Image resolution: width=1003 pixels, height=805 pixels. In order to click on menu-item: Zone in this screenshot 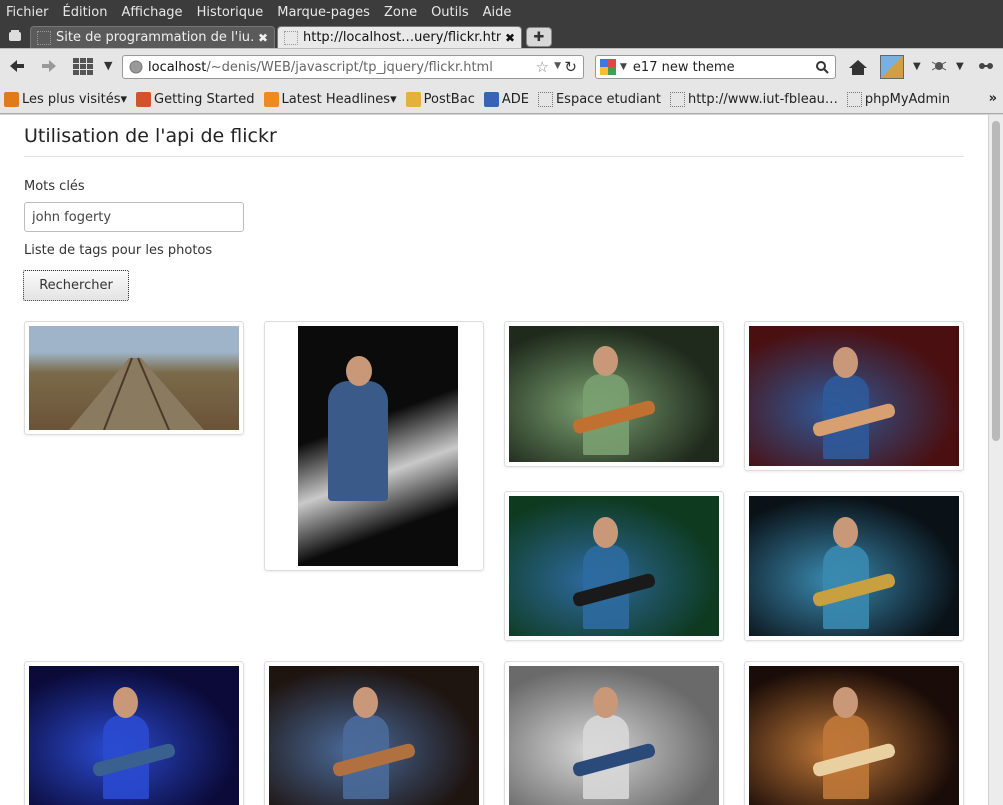, I will do `click(400, 12)`.